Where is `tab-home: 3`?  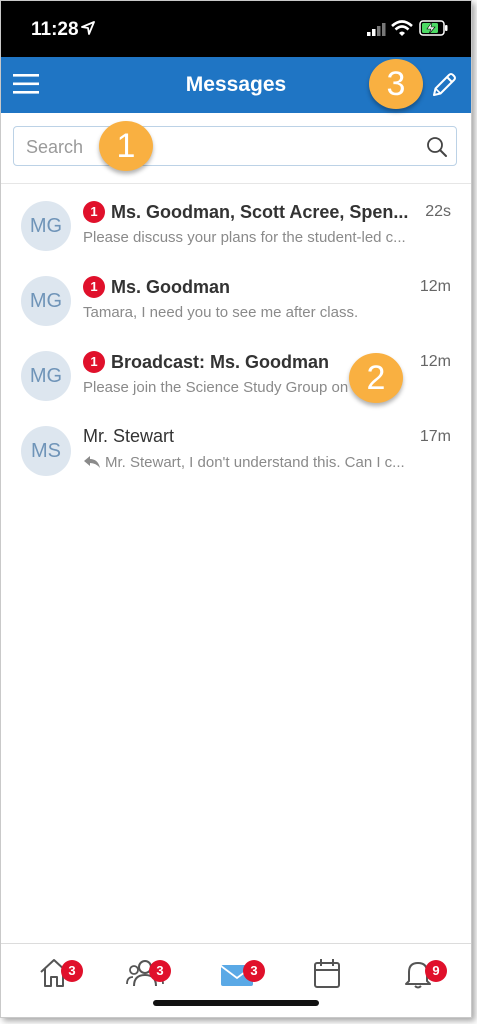
tab-home: 3 is located at coordinates (60, 976).